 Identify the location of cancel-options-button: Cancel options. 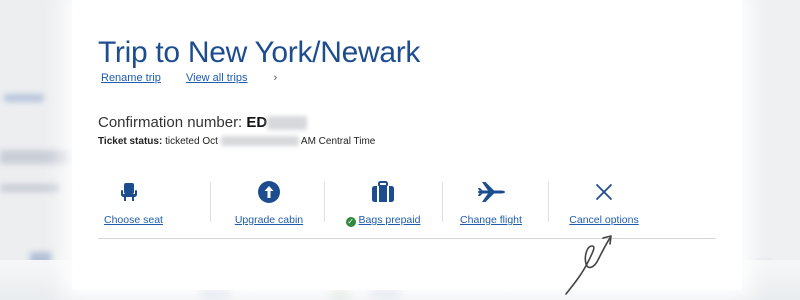
(604, 202).